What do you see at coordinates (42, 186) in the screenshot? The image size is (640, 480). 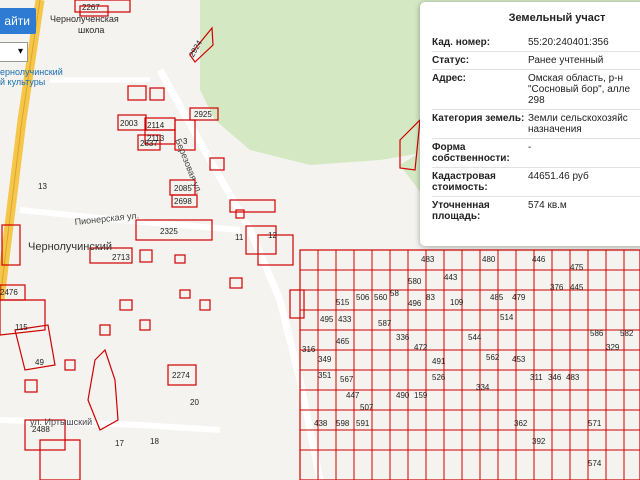 I see `svg-text: 13` at bounding box center [42, 186].